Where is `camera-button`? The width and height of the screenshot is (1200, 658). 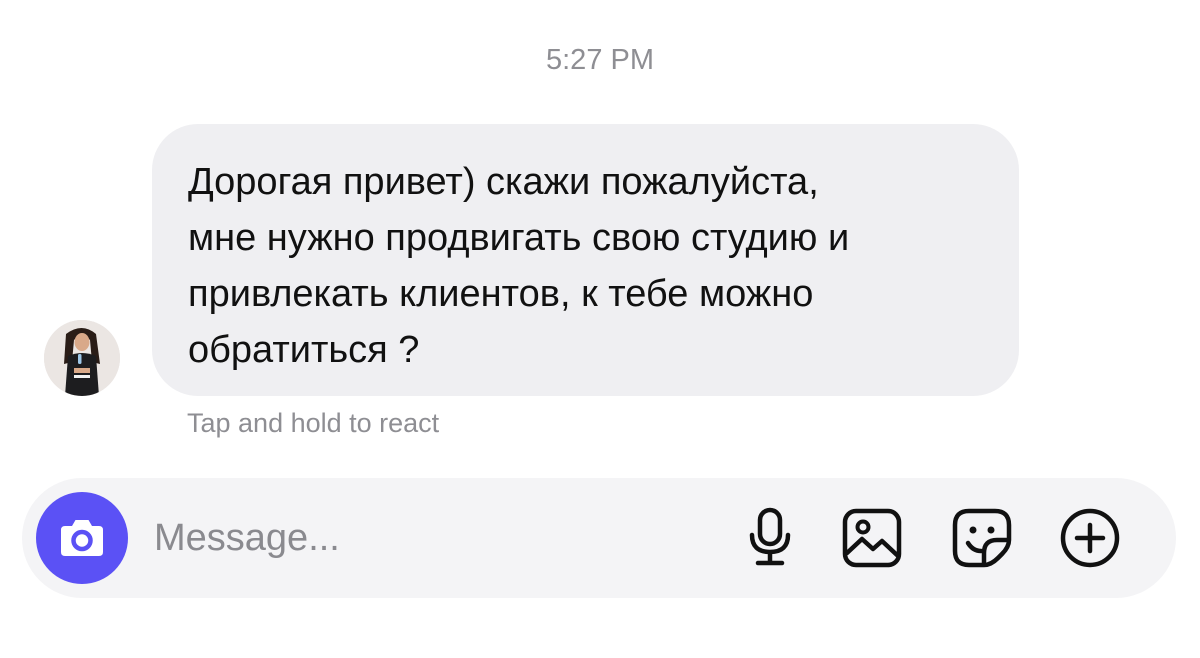 camera-button is located at coordinates (82, 538).